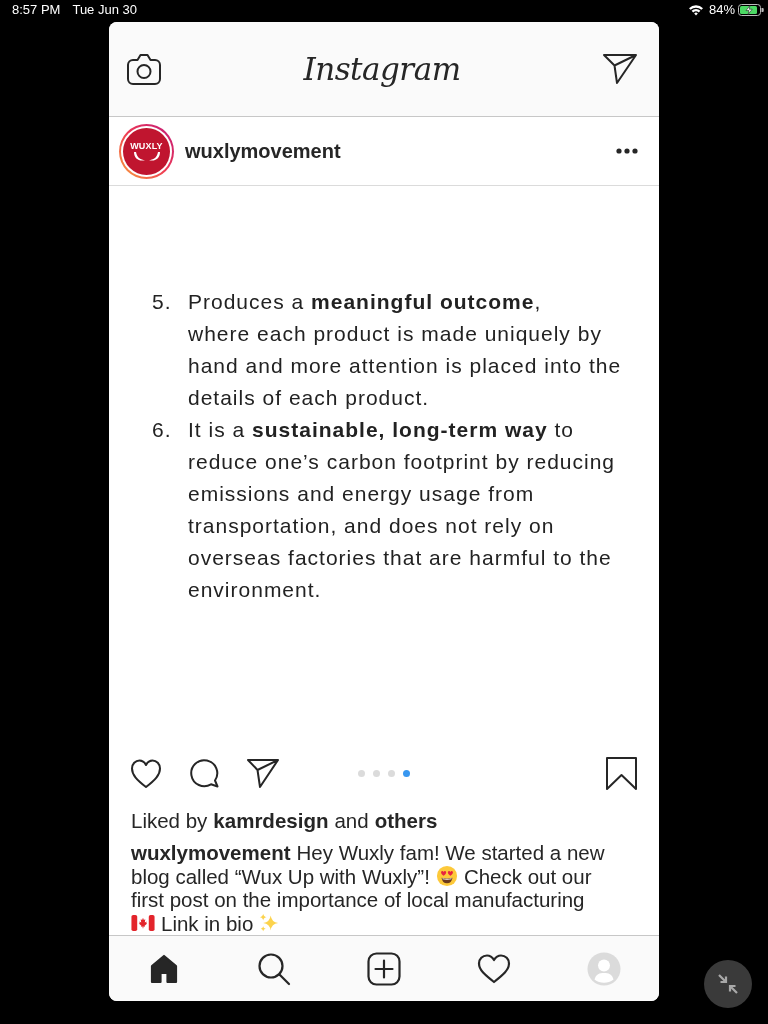 The image size is (768, 1024). What do you see at coordinates (405, 350) in the screenshot?
I see `list-item-text: Produces a meaningful outcome, where each product is made uniquely by hand and more attention is placed into the details of each product.` at bounding box center [405, 350].